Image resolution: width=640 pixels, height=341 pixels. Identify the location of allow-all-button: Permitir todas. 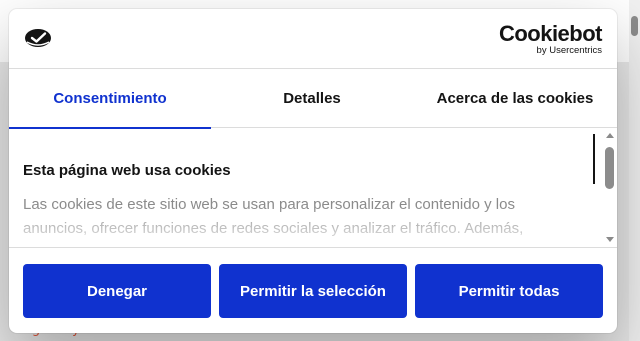
(509, 291).